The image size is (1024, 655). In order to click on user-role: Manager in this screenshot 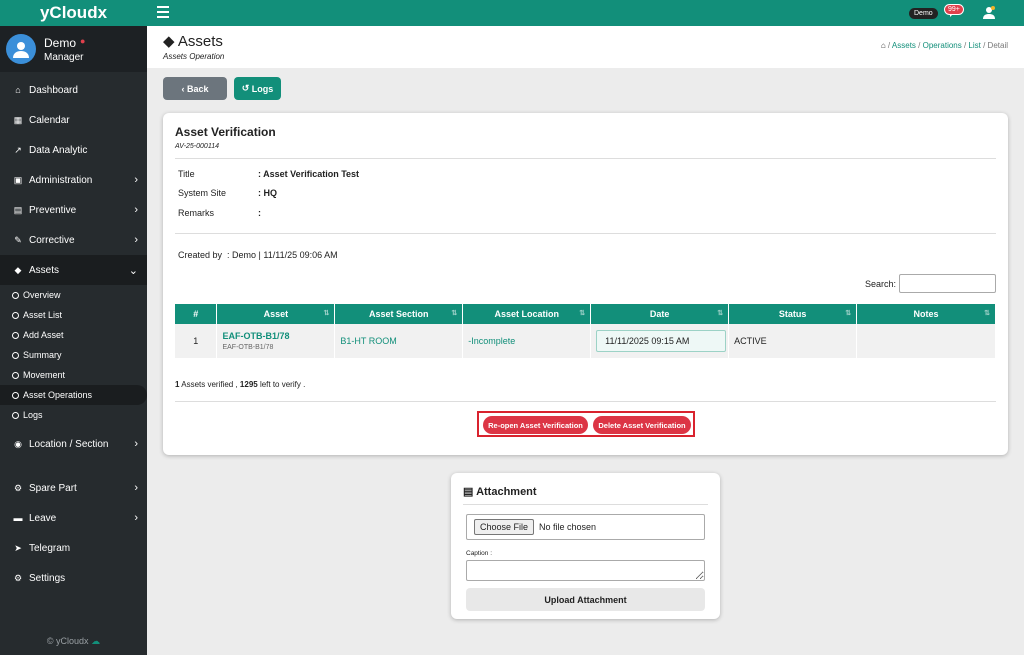, I will do `click(64, 57)`.